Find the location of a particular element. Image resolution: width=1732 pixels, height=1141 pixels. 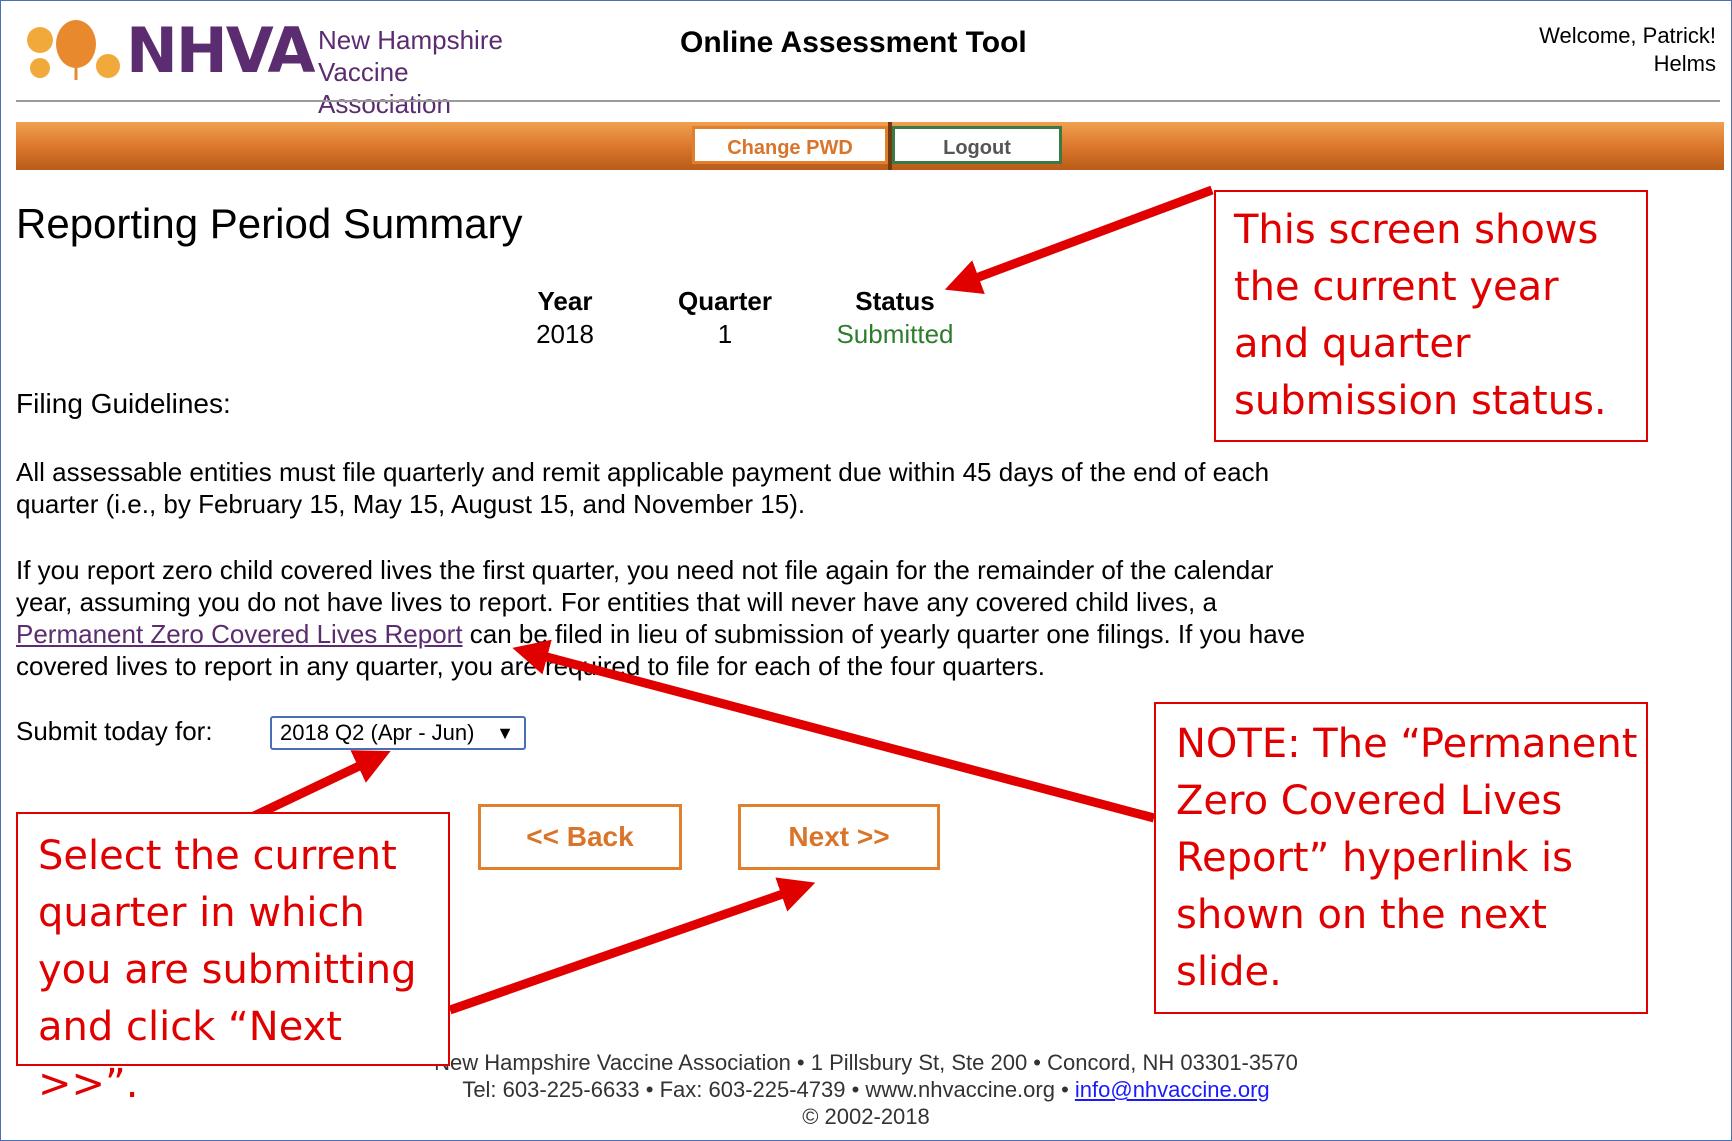

year-header: Year is located at coordinates (565, 301).